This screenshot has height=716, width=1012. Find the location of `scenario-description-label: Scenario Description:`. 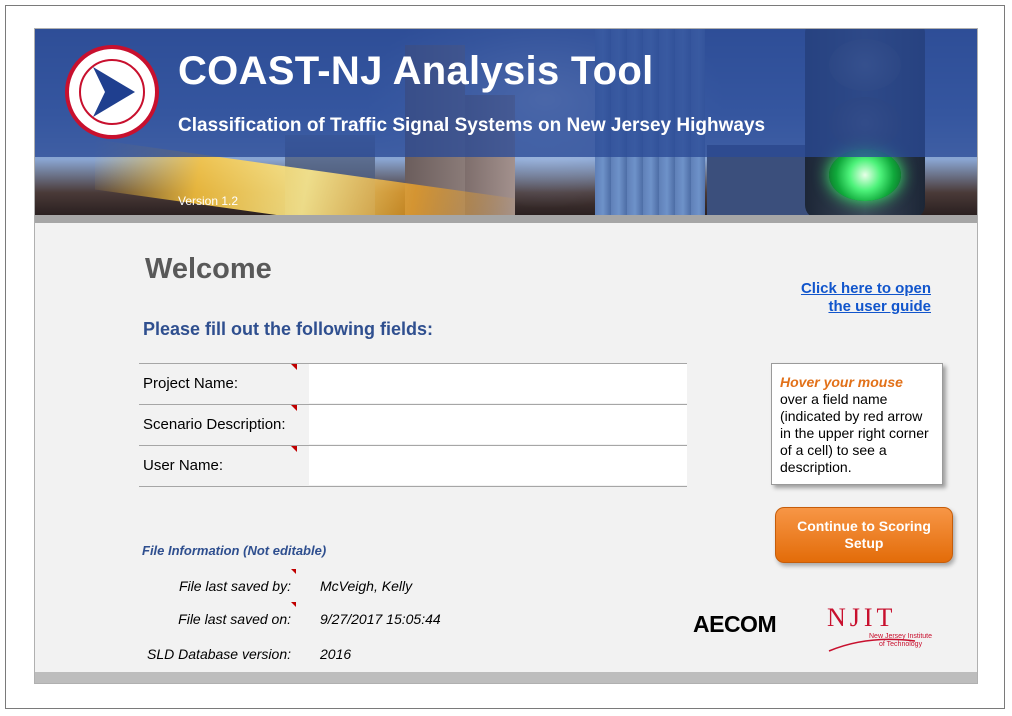

scenario-description-label: Scenario Description: is located at coordinates (214, 425).